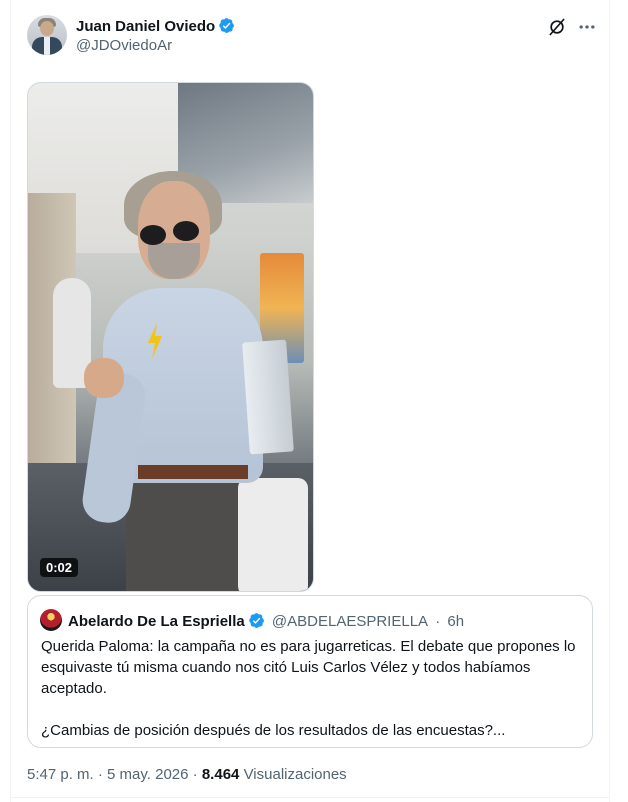  I want to click on video-scene-folder, so click(268, 397).